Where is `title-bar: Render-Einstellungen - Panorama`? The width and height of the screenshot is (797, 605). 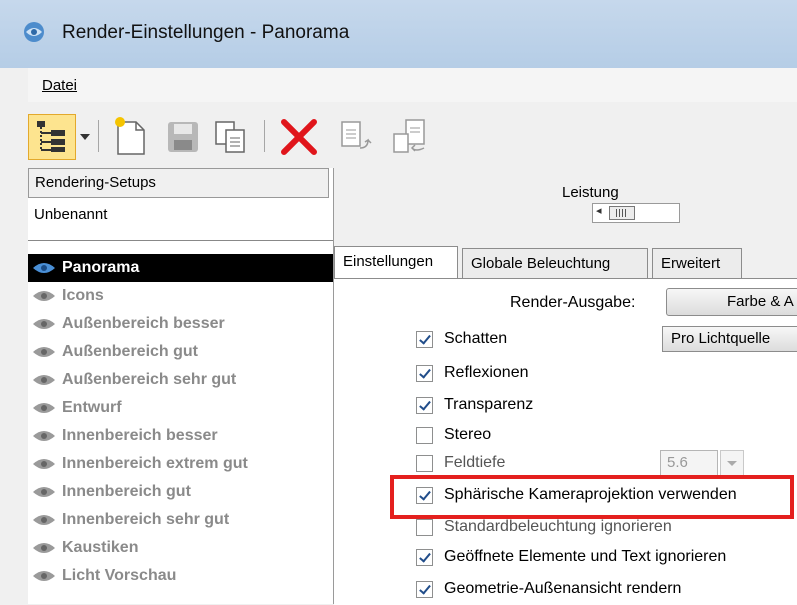
title-bar: Render-Einstellungen - Panorama is located at coordinates (398, 34).